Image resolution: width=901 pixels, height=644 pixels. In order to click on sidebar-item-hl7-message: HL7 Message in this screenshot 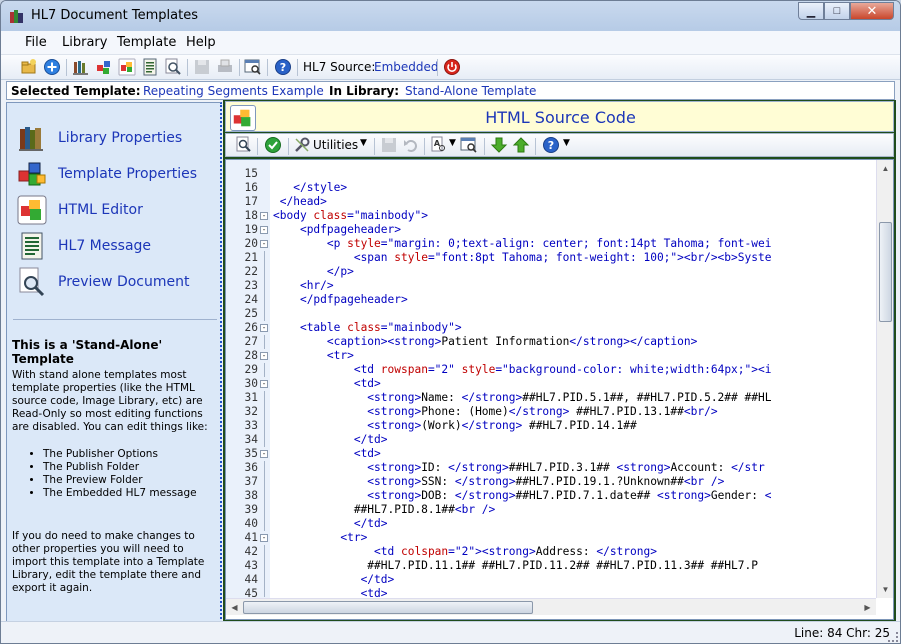, I will do `click(117, 247)`.